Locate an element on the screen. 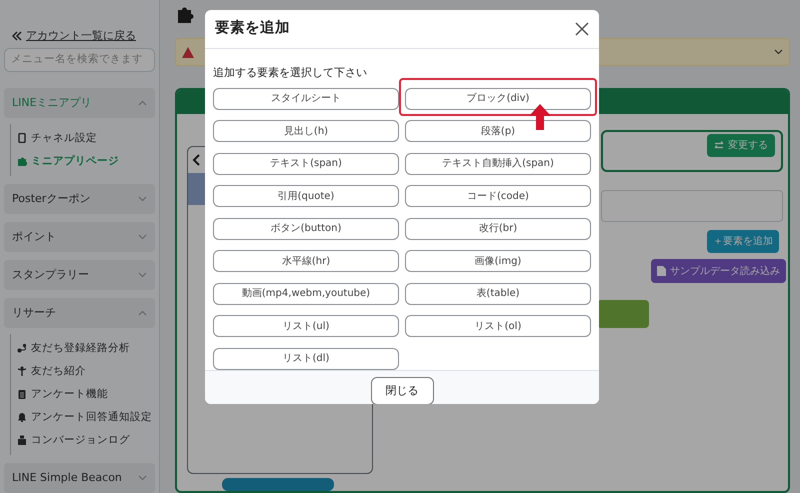 This screenshot has height=493, width=800. element-option-button: スタイルシート is located at coordinates (306, 99).